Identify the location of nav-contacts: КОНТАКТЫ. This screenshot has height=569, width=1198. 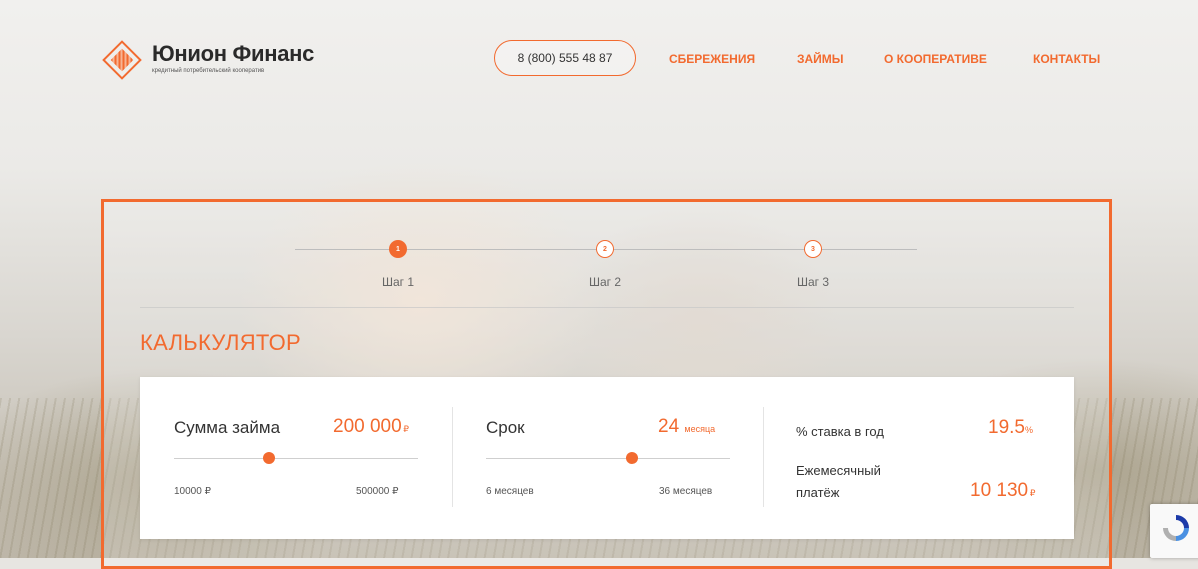
(1066, 59).